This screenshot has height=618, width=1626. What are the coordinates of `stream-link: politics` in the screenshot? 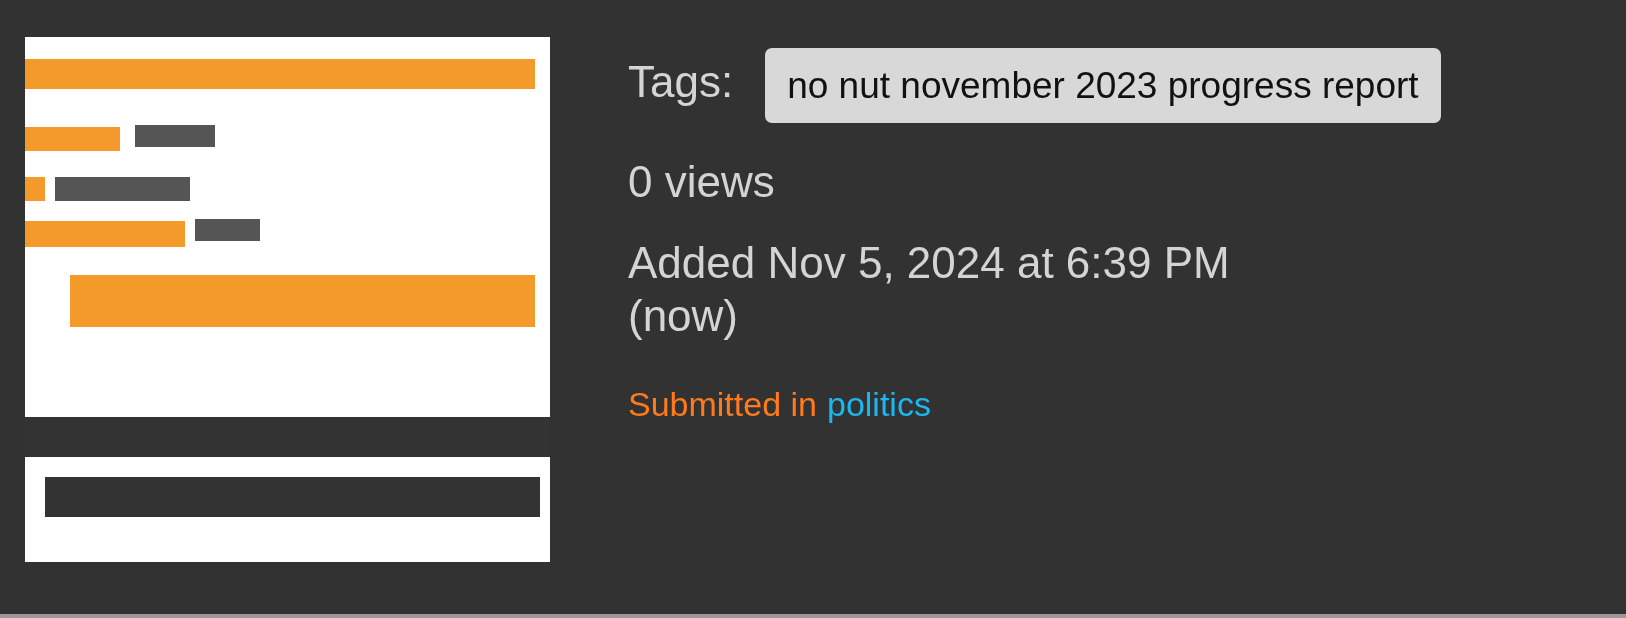 It's located at (879, 404).